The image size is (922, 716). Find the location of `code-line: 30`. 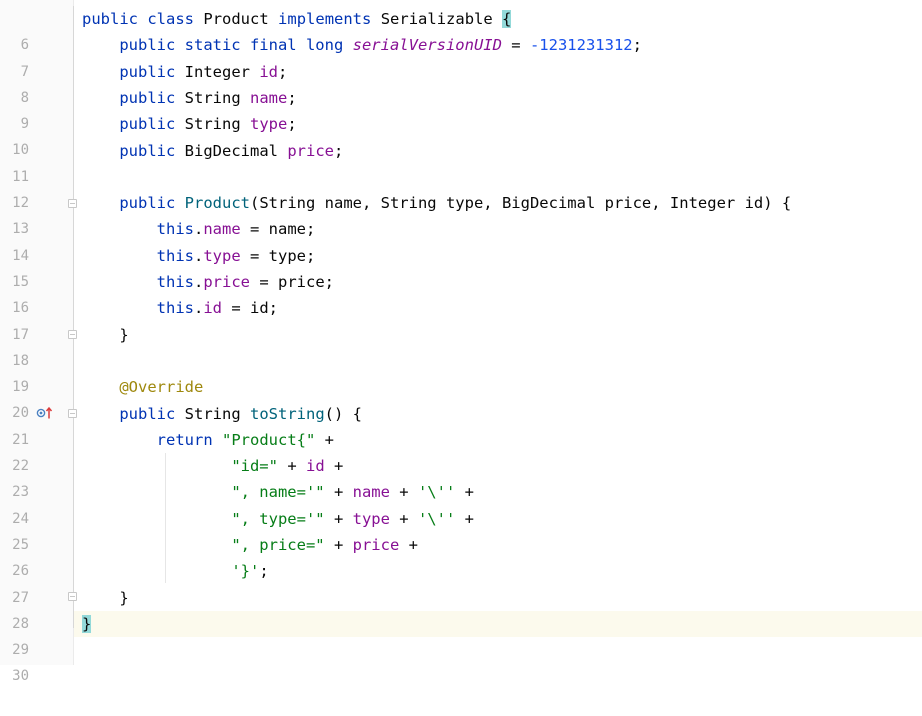

code-line: 30 is located at coordinates (461, 660).